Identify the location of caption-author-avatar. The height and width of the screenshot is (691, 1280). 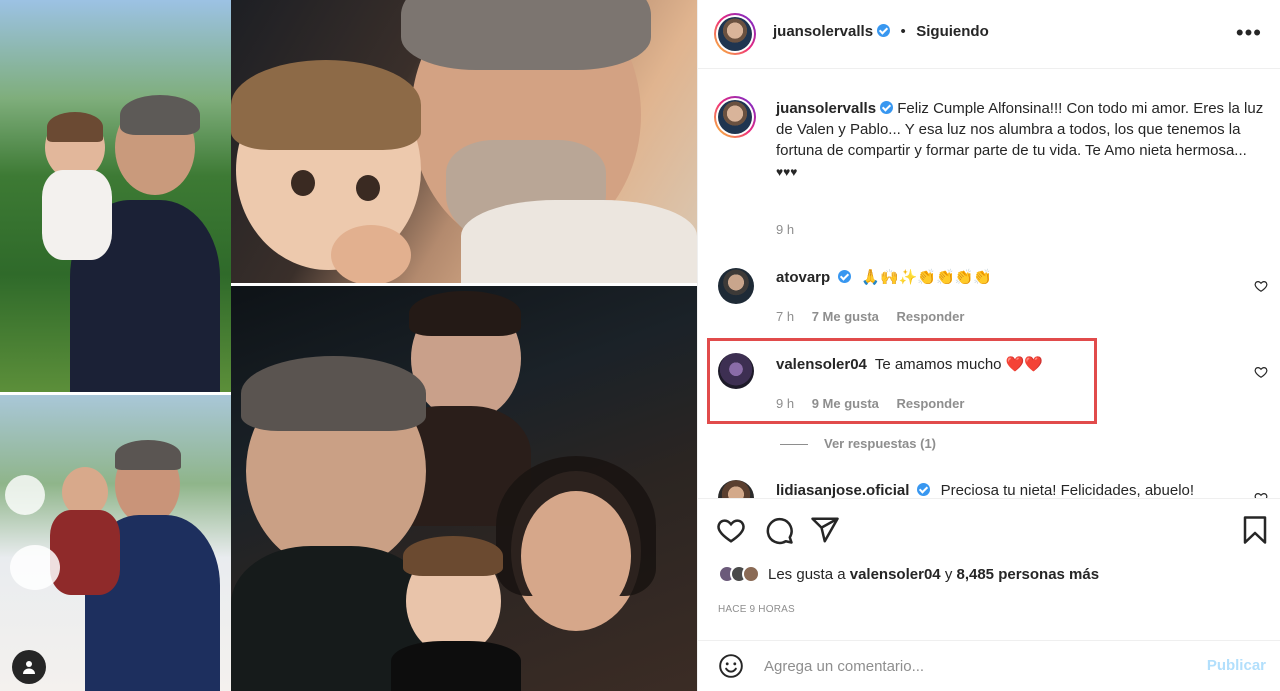
(735, 117).